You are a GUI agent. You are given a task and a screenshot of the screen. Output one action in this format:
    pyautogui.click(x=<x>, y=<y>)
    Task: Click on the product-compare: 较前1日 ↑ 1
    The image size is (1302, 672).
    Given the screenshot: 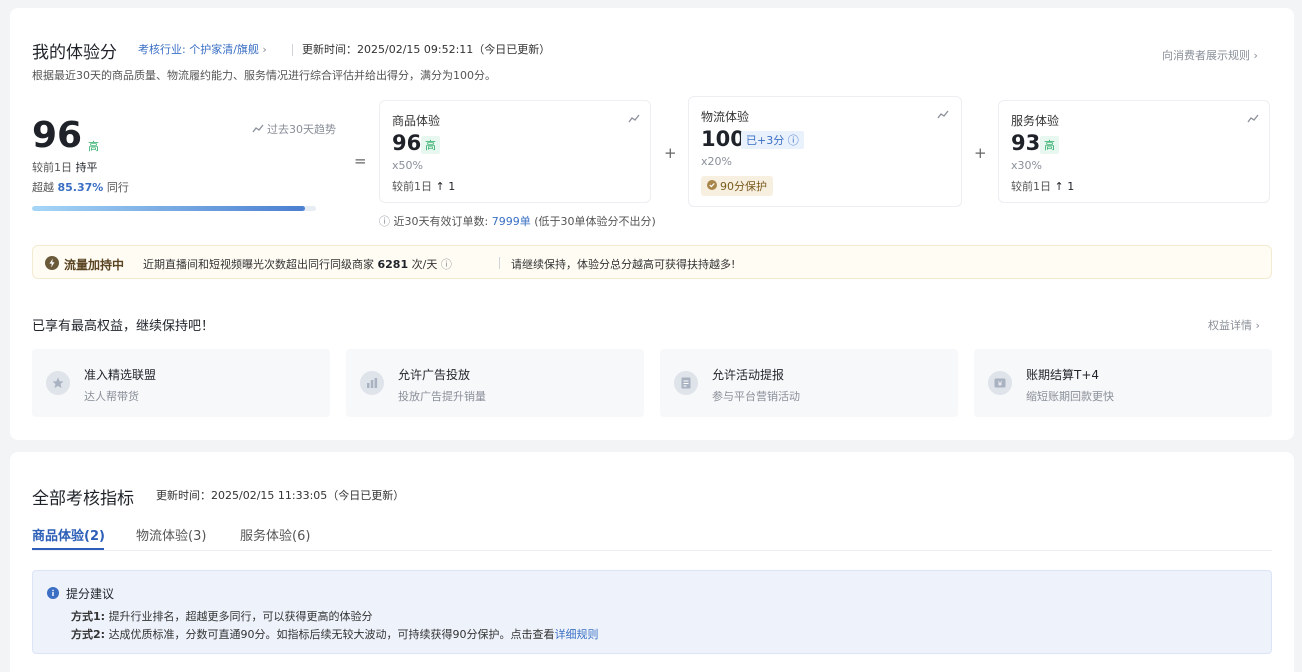 What is the action you would take?
    pyautogui.click(x=423, y=186)
    